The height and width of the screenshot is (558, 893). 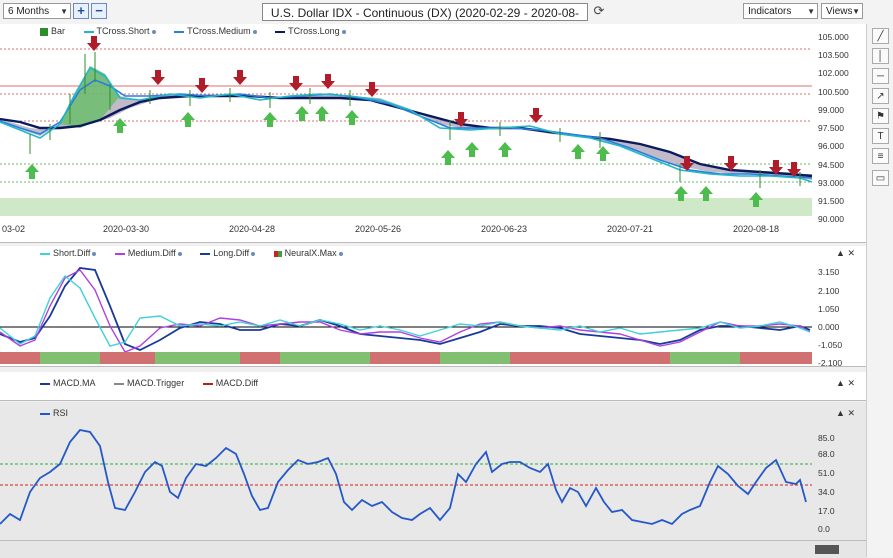 I want to click on legend-macd-diff: MACD.Diff, so click(x=230, y=383).